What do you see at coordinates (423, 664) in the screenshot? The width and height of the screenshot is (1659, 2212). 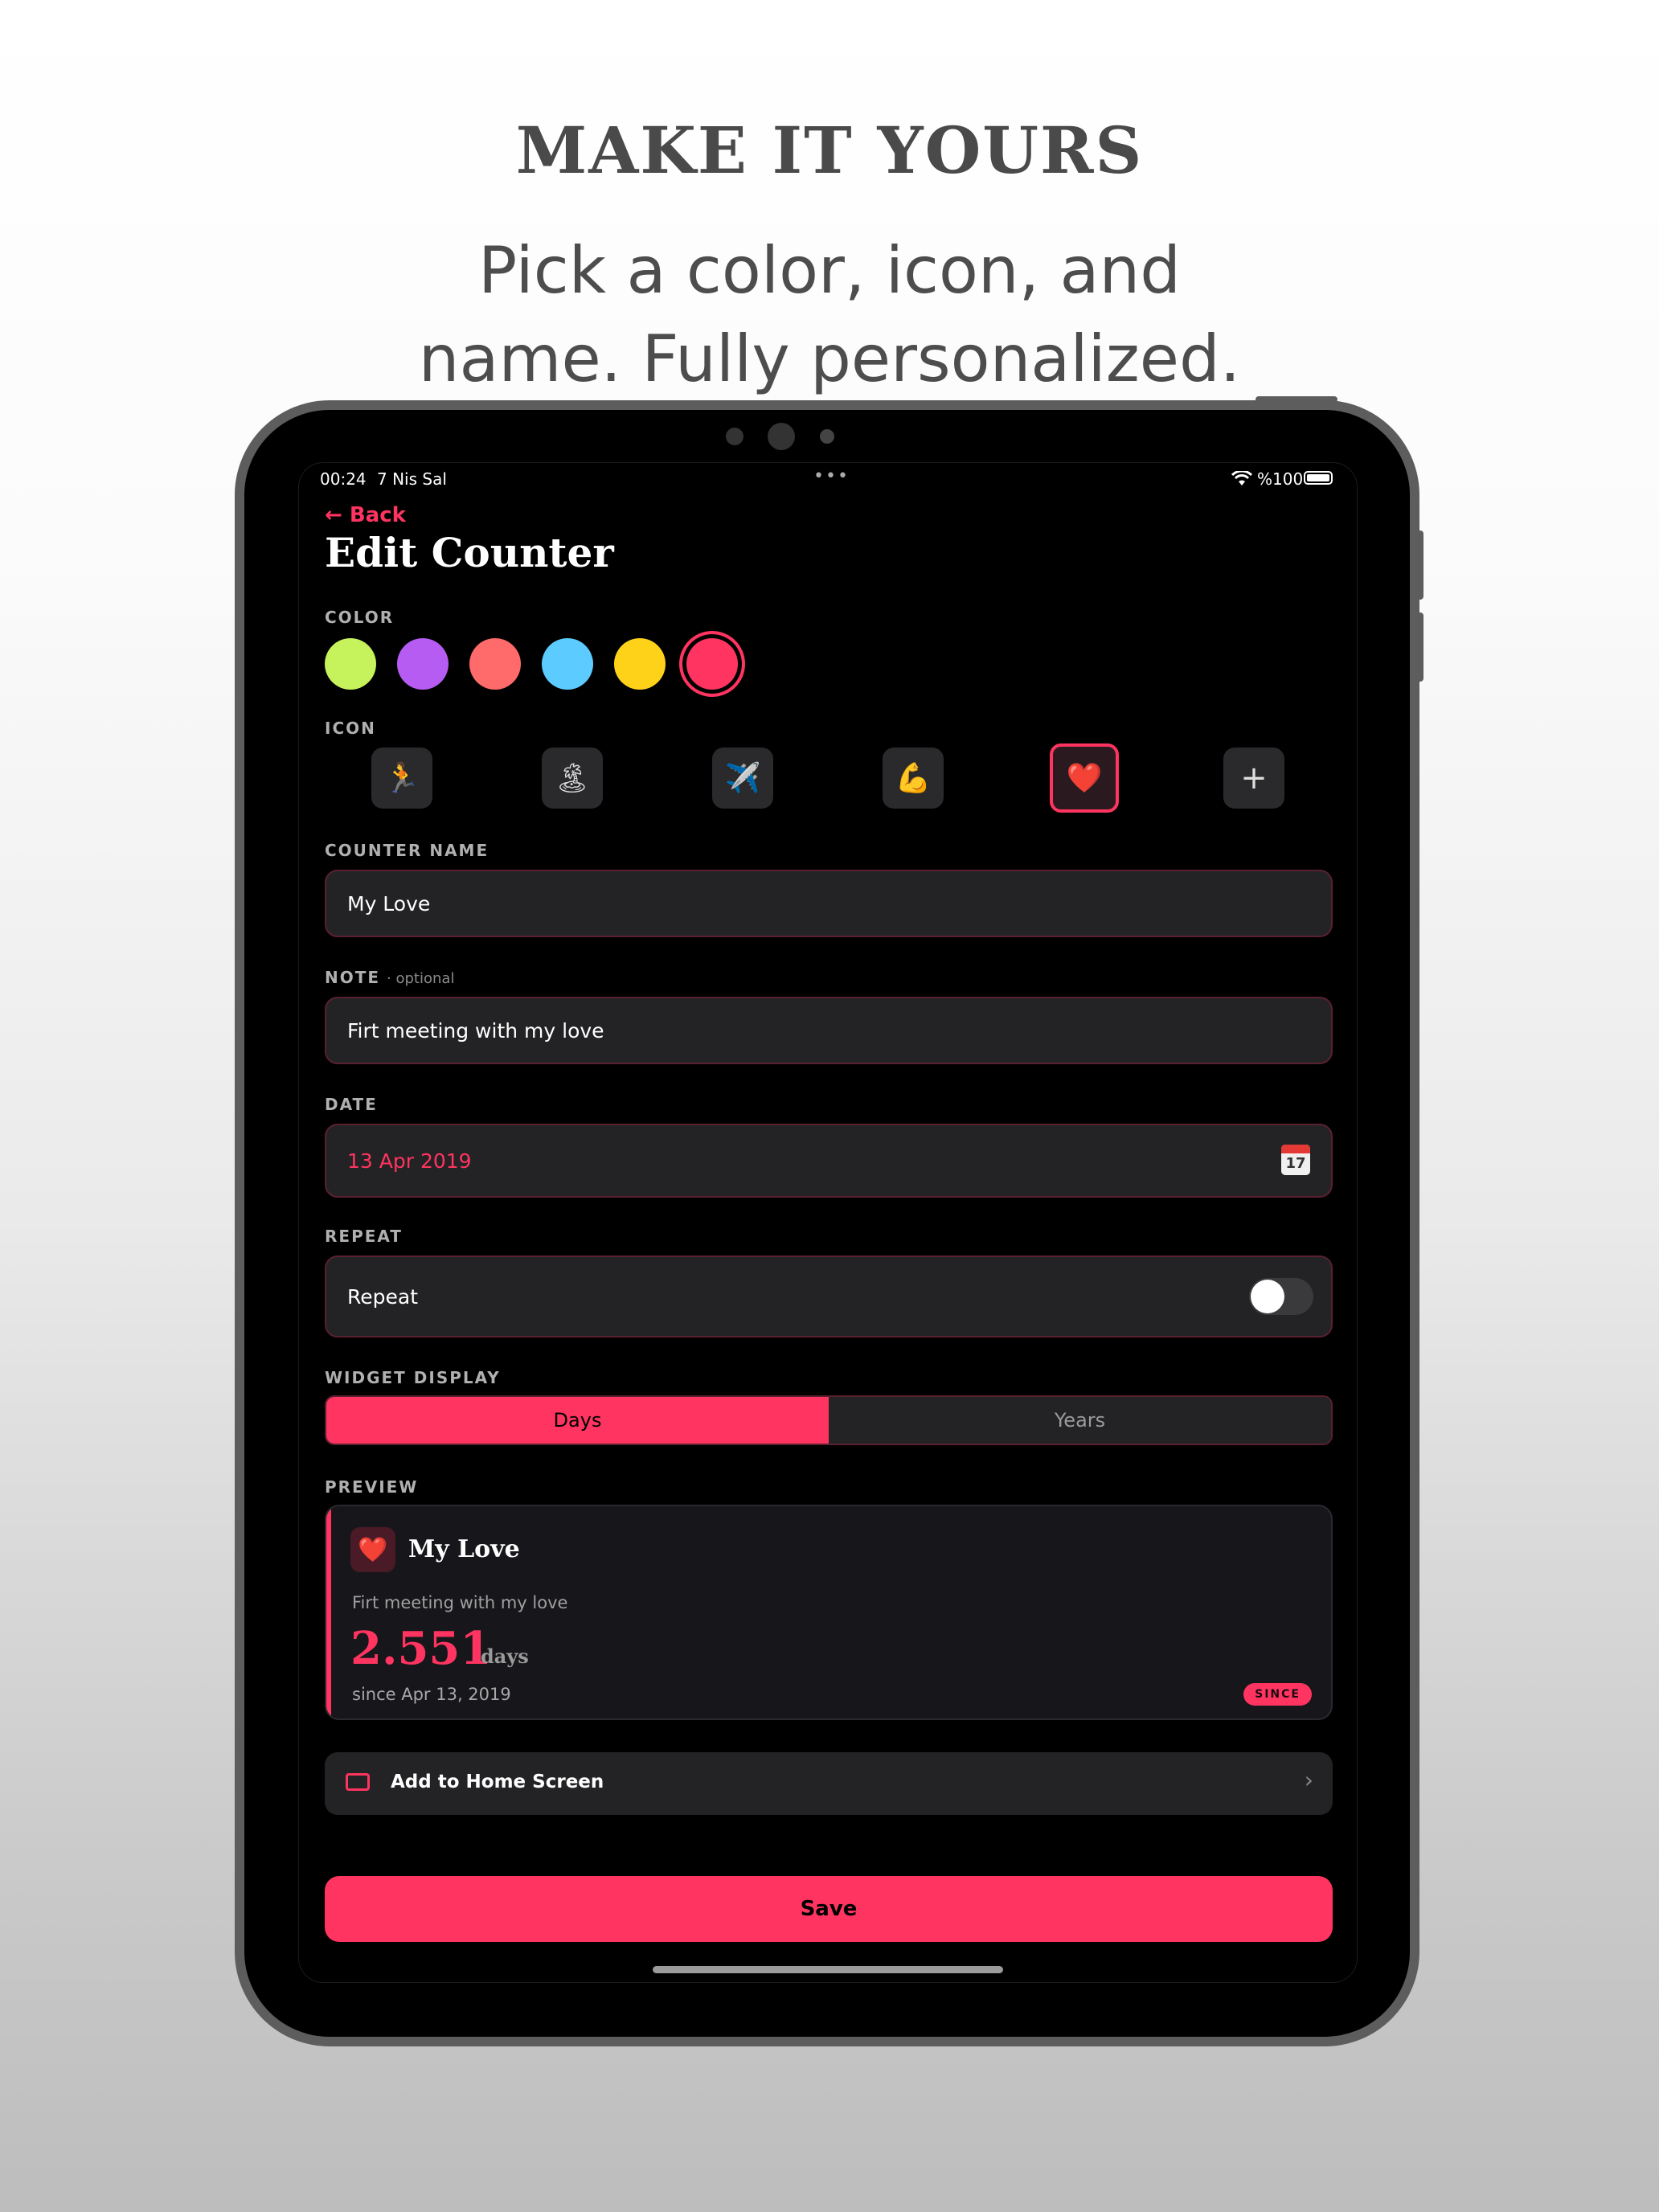 I see `color-swatch-purple` at bounding box center [423, 664].